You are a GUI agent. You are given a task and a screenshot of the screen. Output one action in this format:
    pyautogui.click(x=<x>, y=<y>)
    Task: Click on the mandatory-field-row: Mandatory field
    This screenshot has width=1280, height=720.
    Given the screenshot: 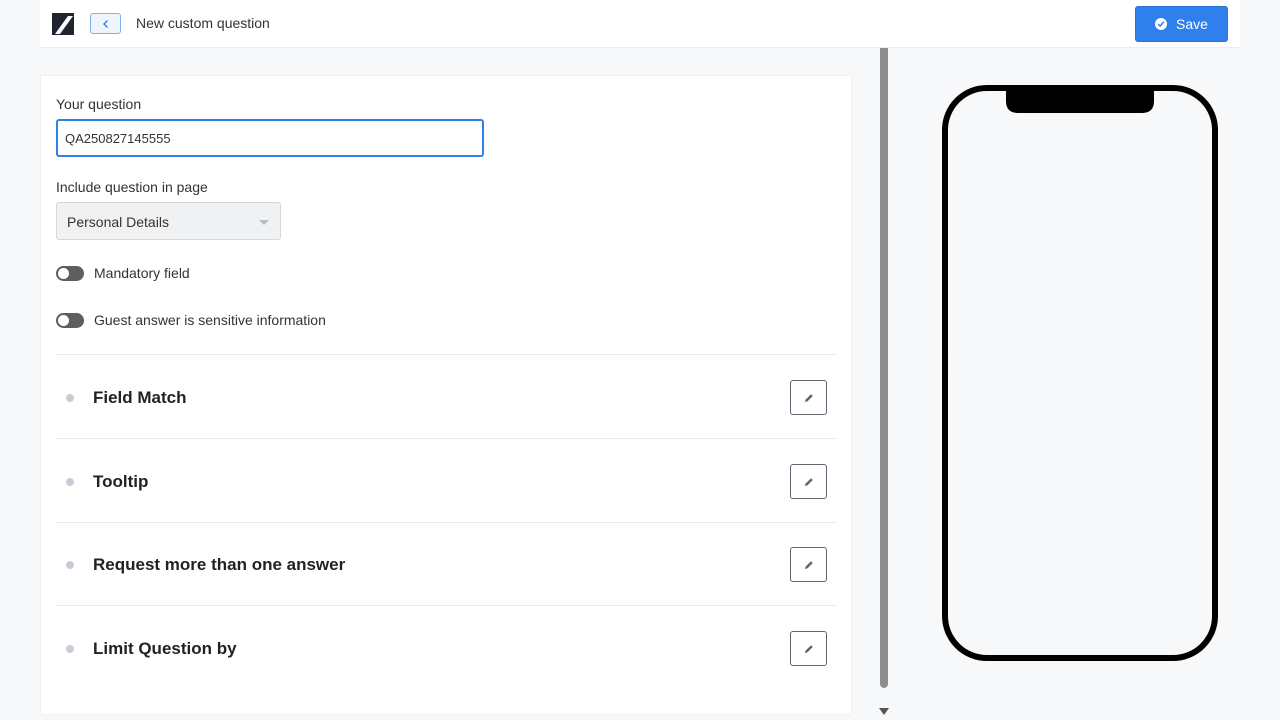 What is the action you would take?
    pyautogui.click(x=123, y=273)
    